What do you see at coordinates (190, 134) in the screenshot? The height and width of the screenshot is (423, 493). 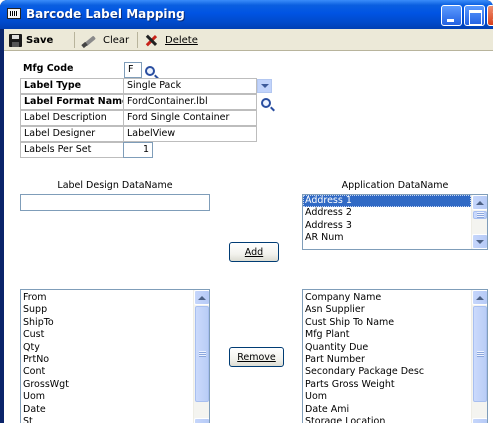 I see `label-designer-field: LabelView` at bounding box center [190, 134].